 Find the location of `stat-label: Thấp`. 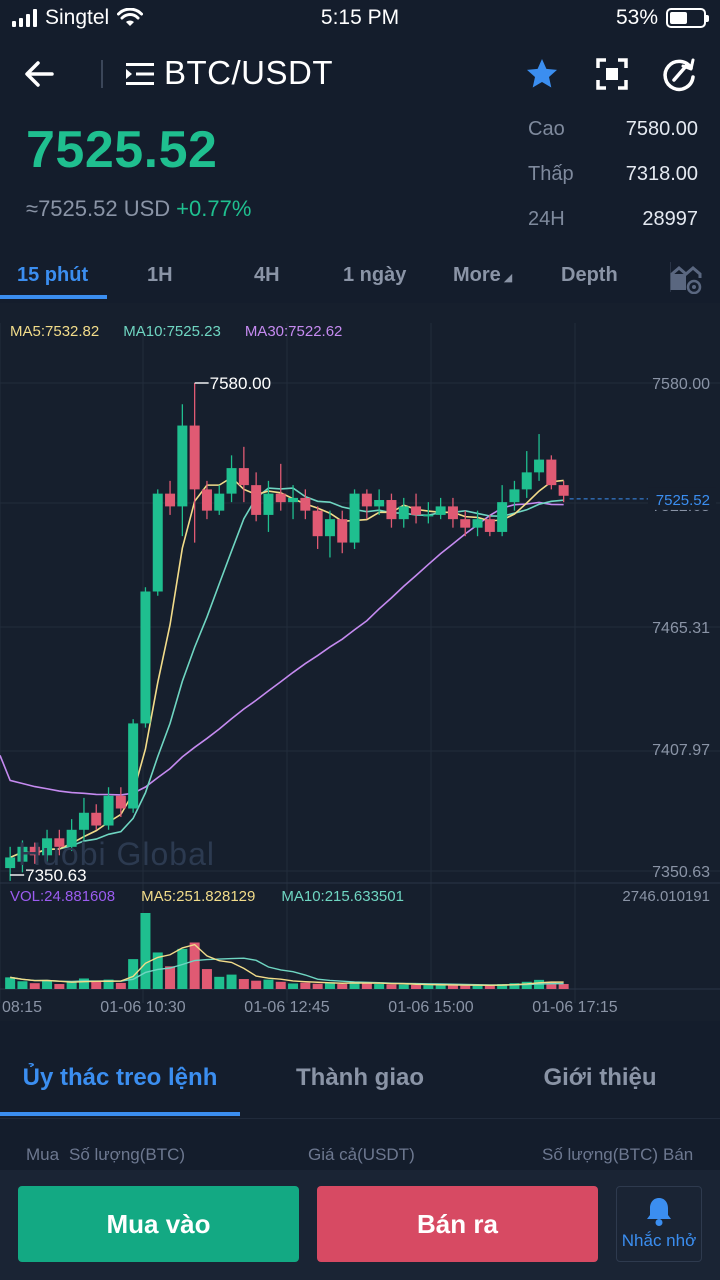

stat-label: Thấp is located at coordinates (551, 174).